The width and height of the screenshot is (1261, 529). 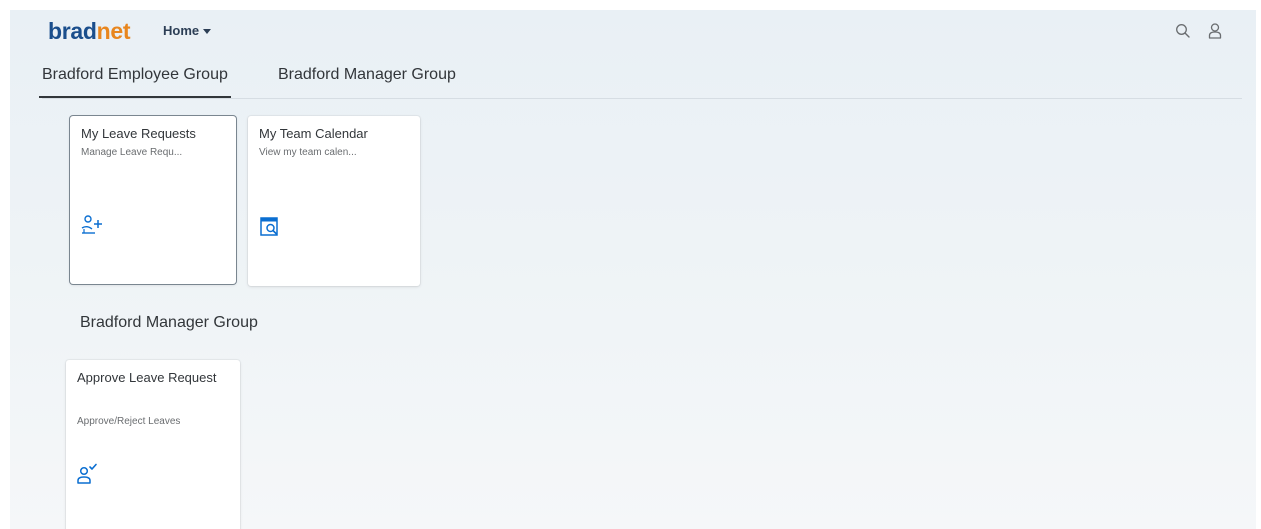 I want to click on calendar-search-icon, so click(x=270, y=227).